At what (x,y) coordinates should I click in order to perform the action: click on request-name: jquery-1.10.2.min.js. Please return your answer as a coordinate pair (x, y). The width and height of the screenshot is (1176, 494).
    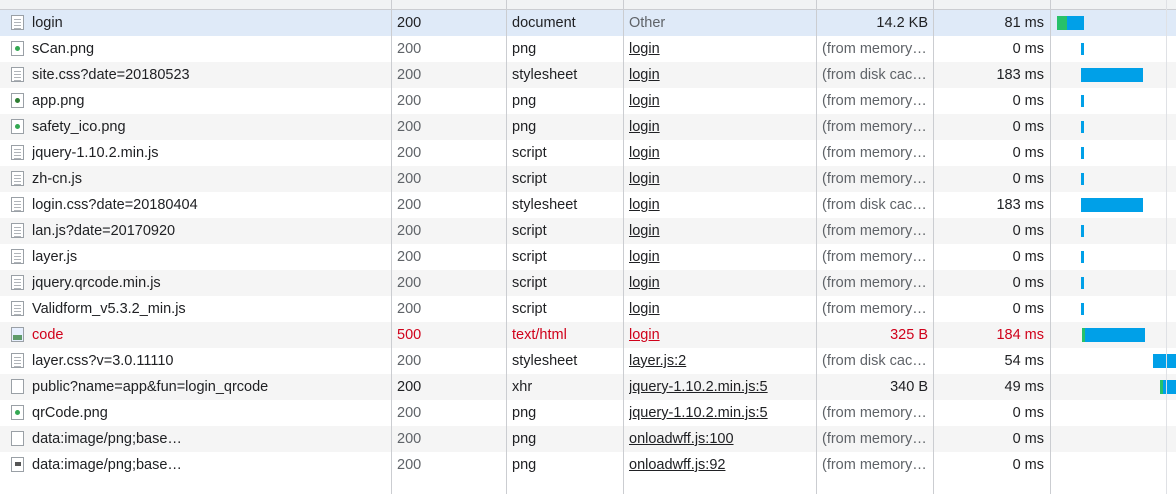
    Looking at the image, I should click on (95, 153).